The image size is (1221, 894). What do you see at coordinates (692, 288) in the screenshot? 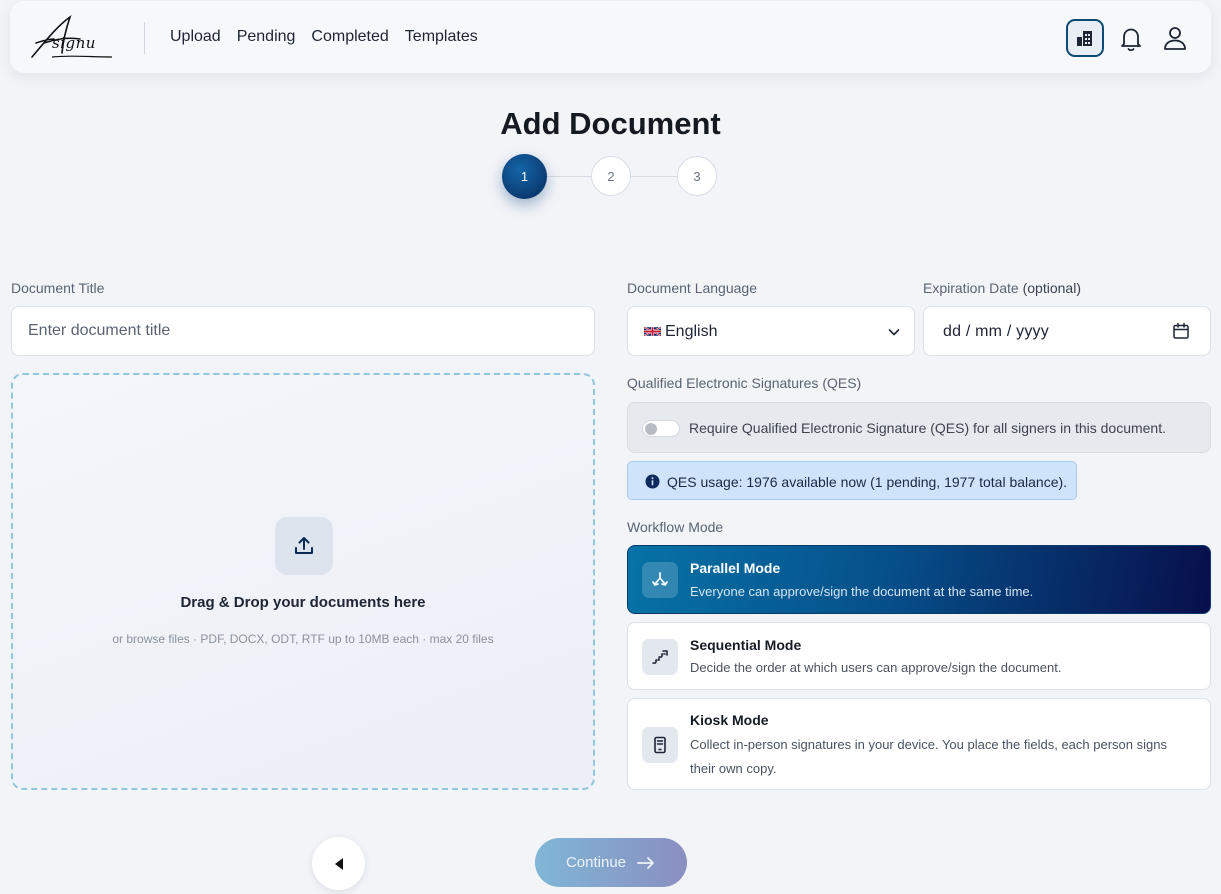
I see `language-label: Document Language` at bounding box center [692, 288].